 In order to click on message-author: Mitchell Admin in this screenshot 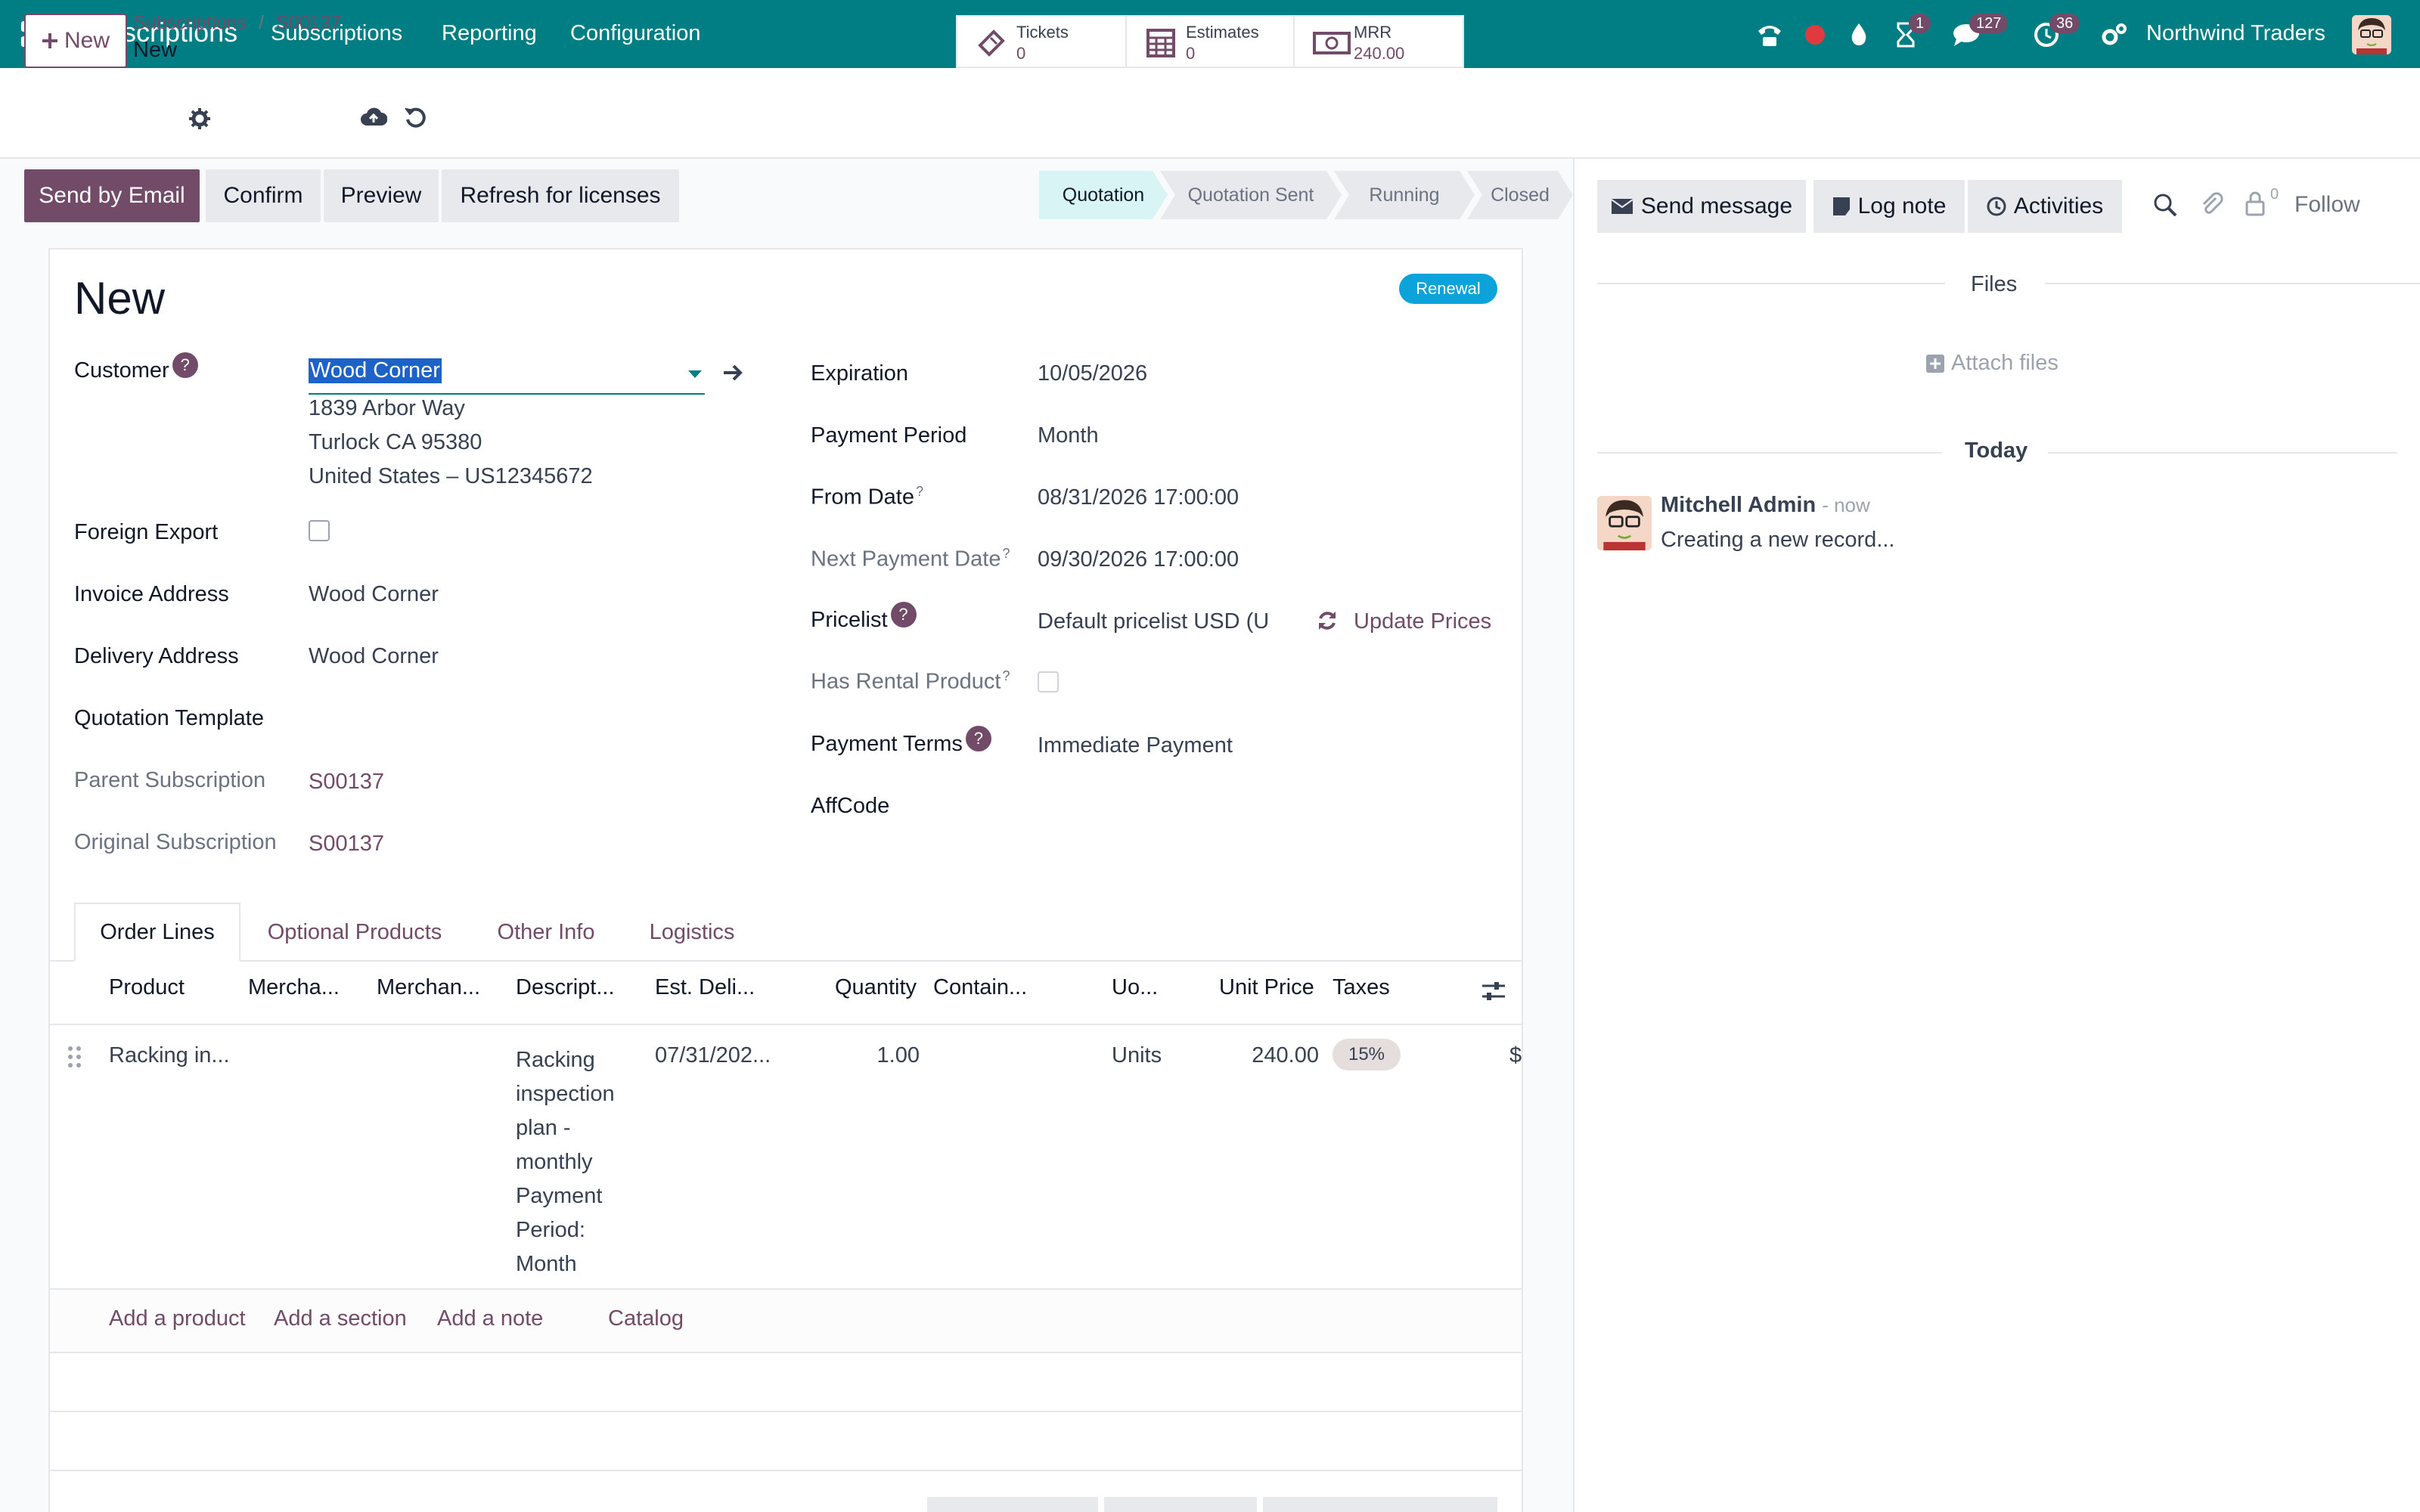, I will do `click(1738, 505)`.